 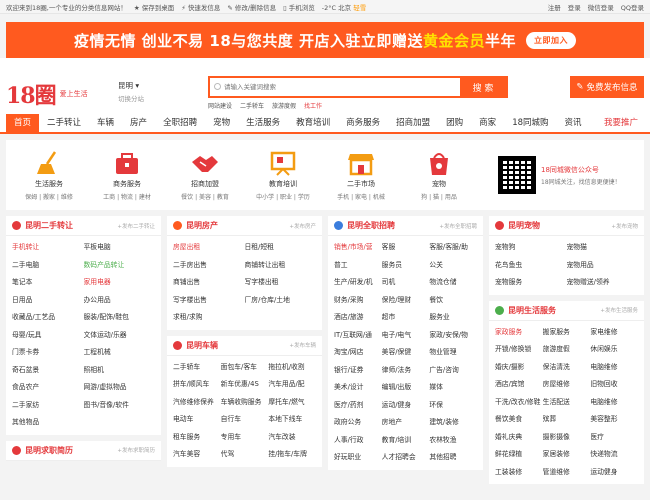 What do you see at coordinates (406, 371) in the screenshot?
I see `list-item: 律师/法务` at bounding box center [406, 371].